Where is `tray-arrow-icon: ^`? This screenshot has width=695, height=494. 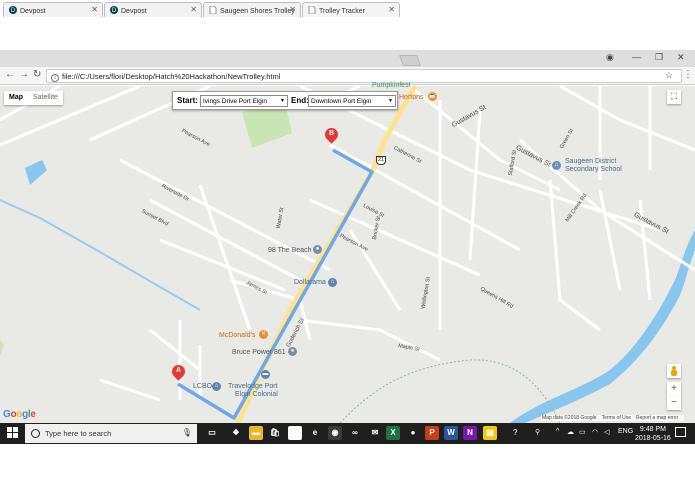
tray-arrow-icon: ^ is located at coordinates (557, 431).